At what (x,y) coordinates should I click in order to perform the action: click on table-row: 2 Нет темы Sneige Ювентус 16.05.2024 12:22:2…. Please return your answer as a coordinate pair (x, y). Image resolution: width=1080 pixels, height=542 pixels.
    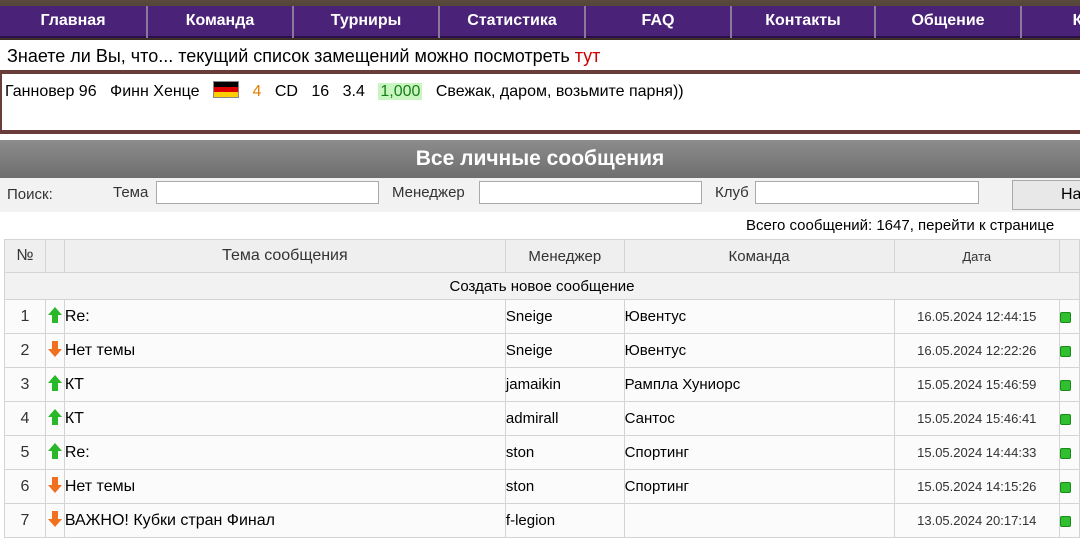
    Looking at the image, I should click on (542, 350).